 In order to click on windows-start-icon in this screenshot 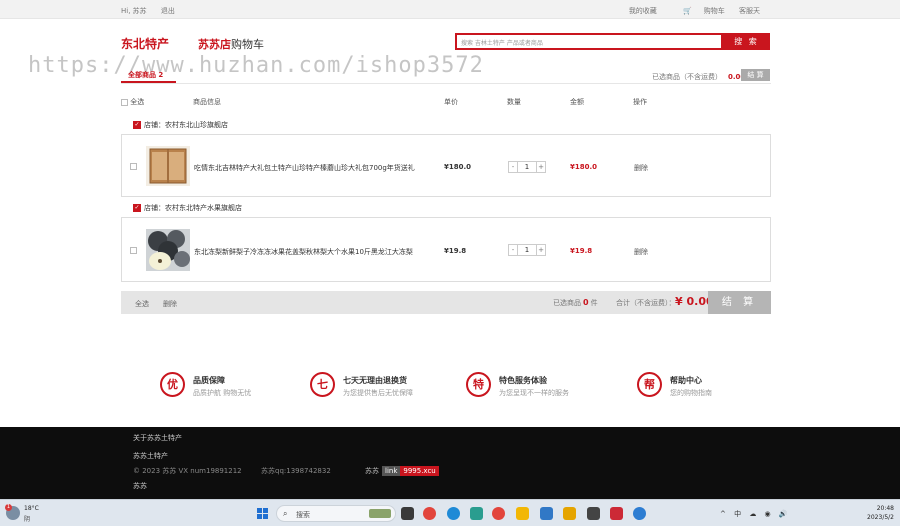, I will do `click(263, 514)`.